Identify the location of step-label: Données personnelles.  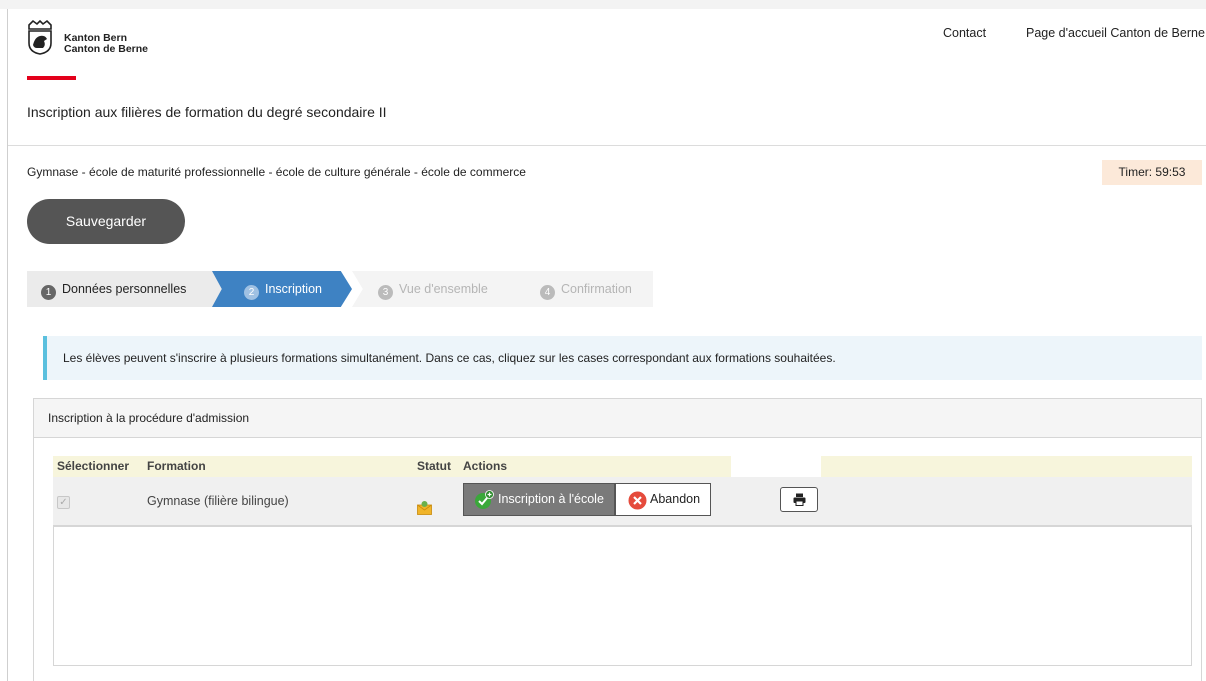
(124, 289).